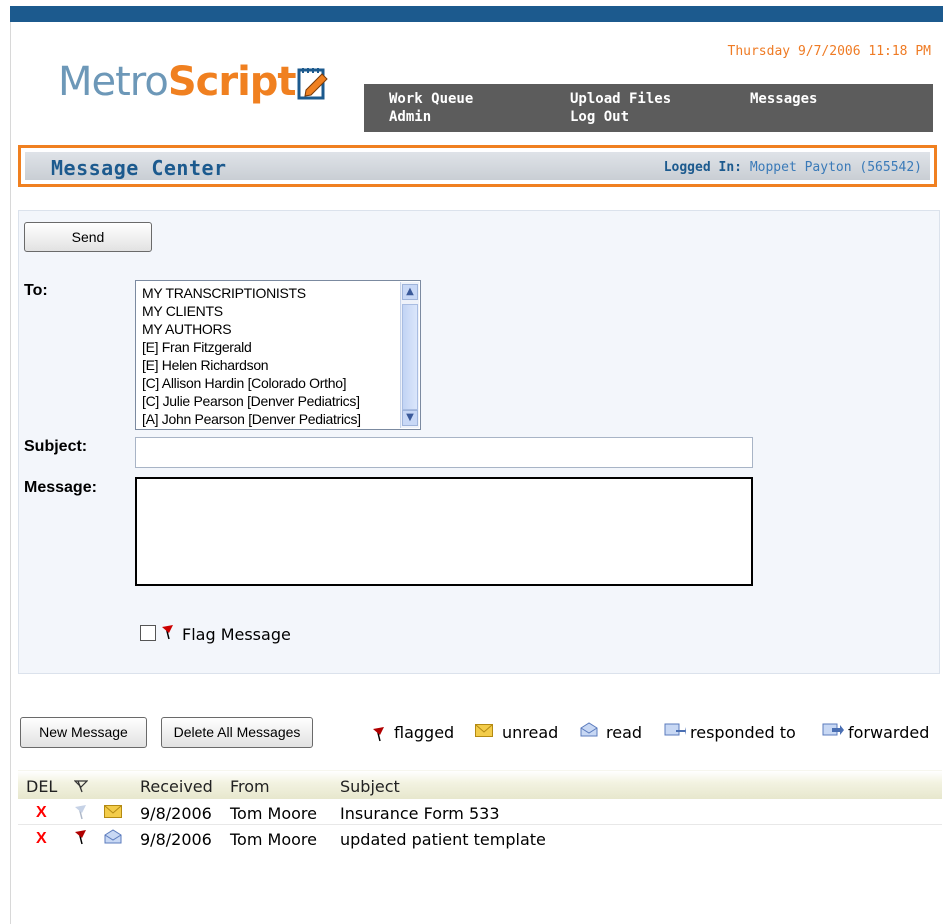  What do you see at coordinates (624, 732) in the screenshot?
I see `legend-read: read` at bounding box center [624, 732].